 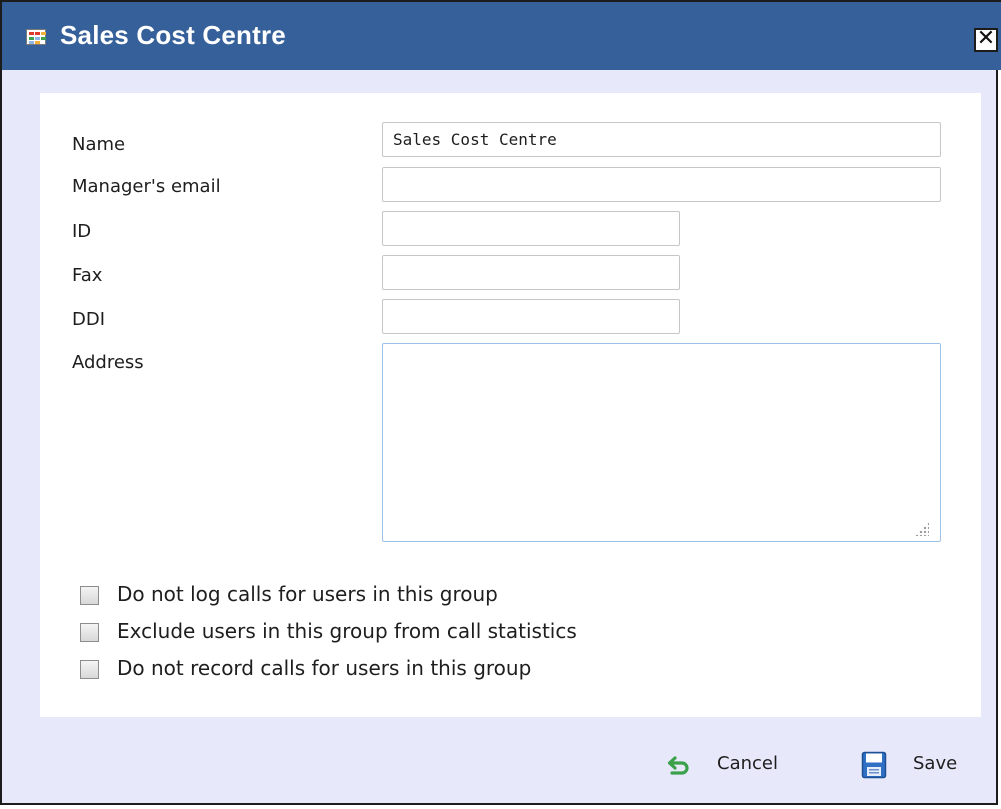 What do you see at coordinates (661, 139) in the screenshot?
I see `name-input` at bounding box center [661, 139].